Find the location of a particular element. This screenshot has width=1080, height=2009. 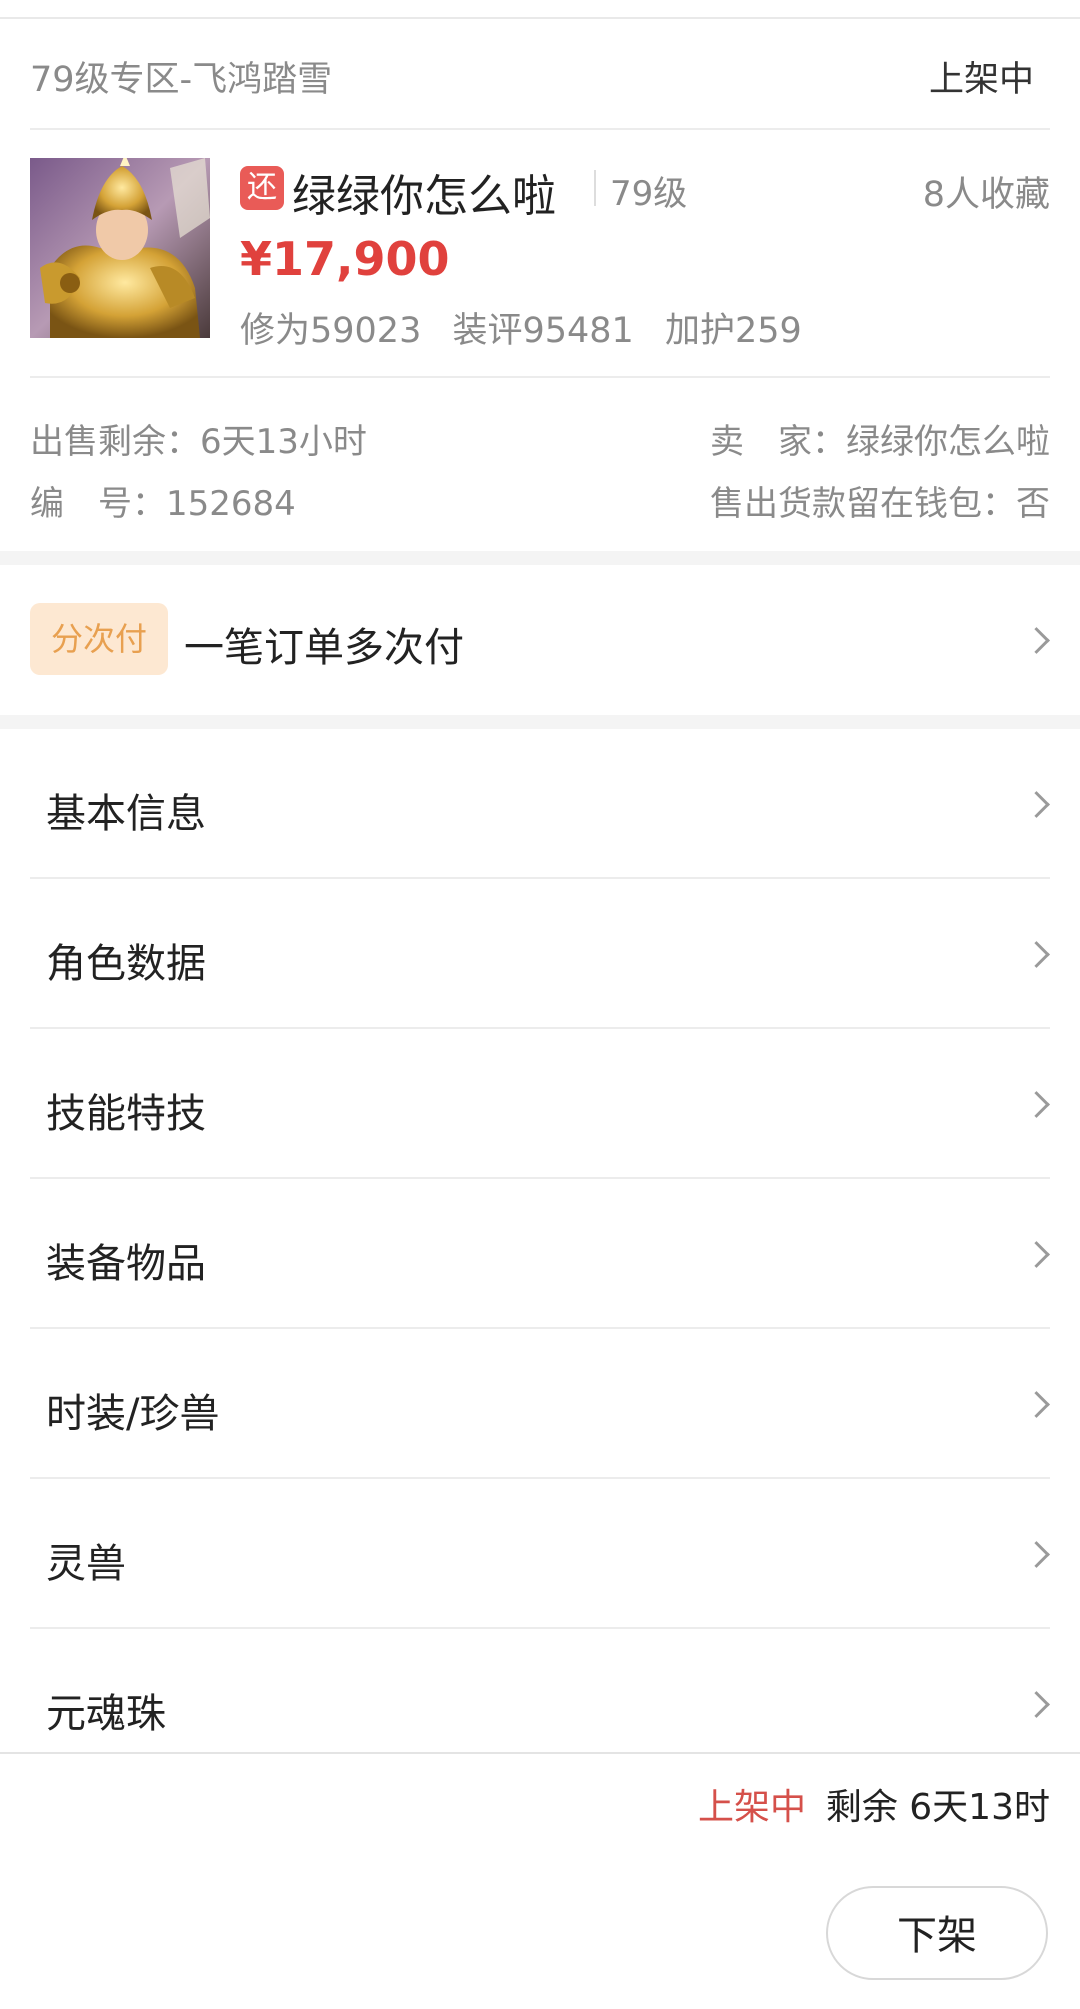

menu-item-label: 时装/珍兽 is located at coordinates (133, 1414).